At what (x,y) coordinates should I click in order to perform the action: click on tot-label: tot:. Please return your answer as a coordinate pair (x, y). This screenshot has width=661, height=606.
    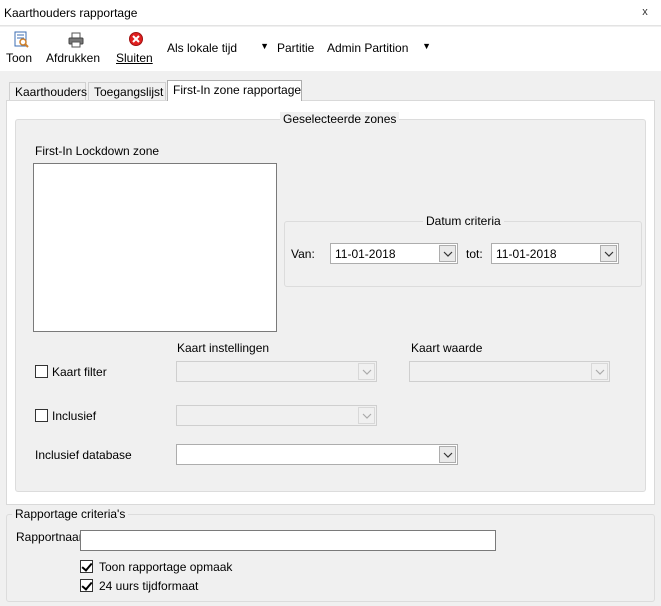
    Looking at the image, I should click on (474, 254).